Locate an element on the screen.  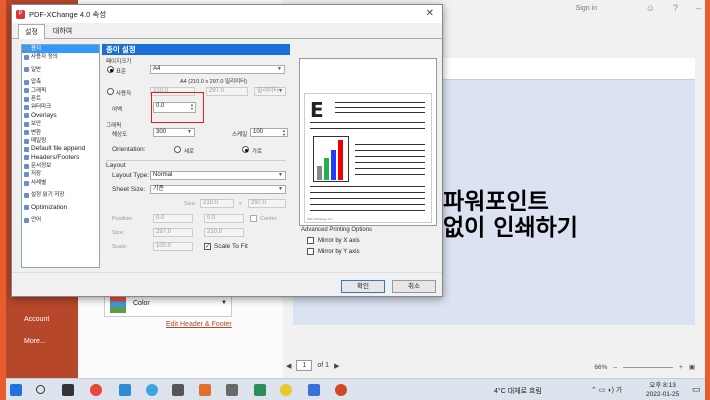
position-y-input: 0.0 is located at coordinates (224, 218).